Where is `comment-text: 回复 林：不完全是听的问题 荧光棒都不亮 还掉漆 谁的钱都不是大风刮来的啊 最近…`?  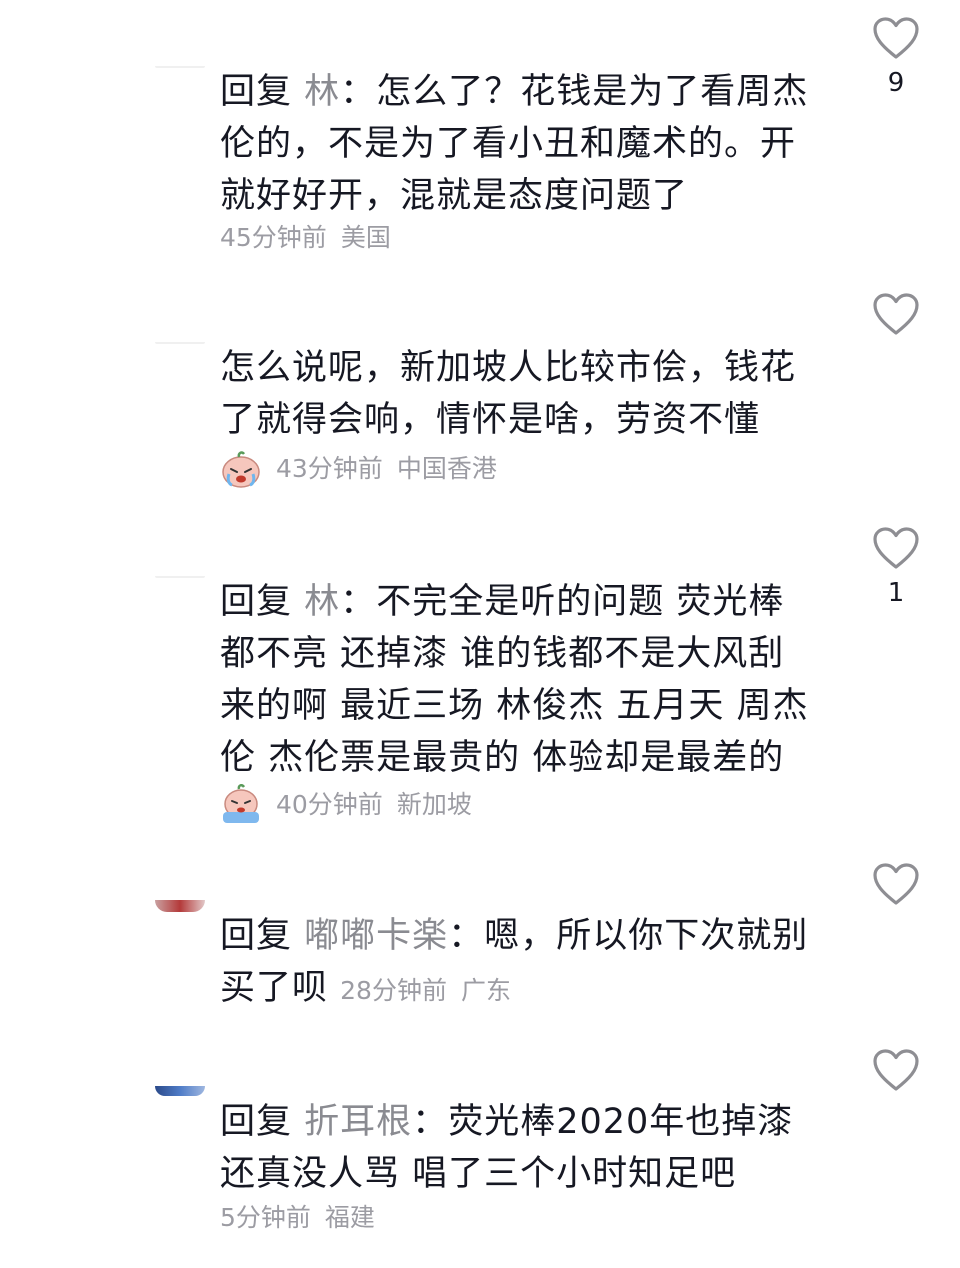 comment-text: 回复 林：不完全是听的问题 荧光棒都不亮 还掉漆 谁的钱都不是大风刮来的啊 最近… is located at coordinates (520, 680).